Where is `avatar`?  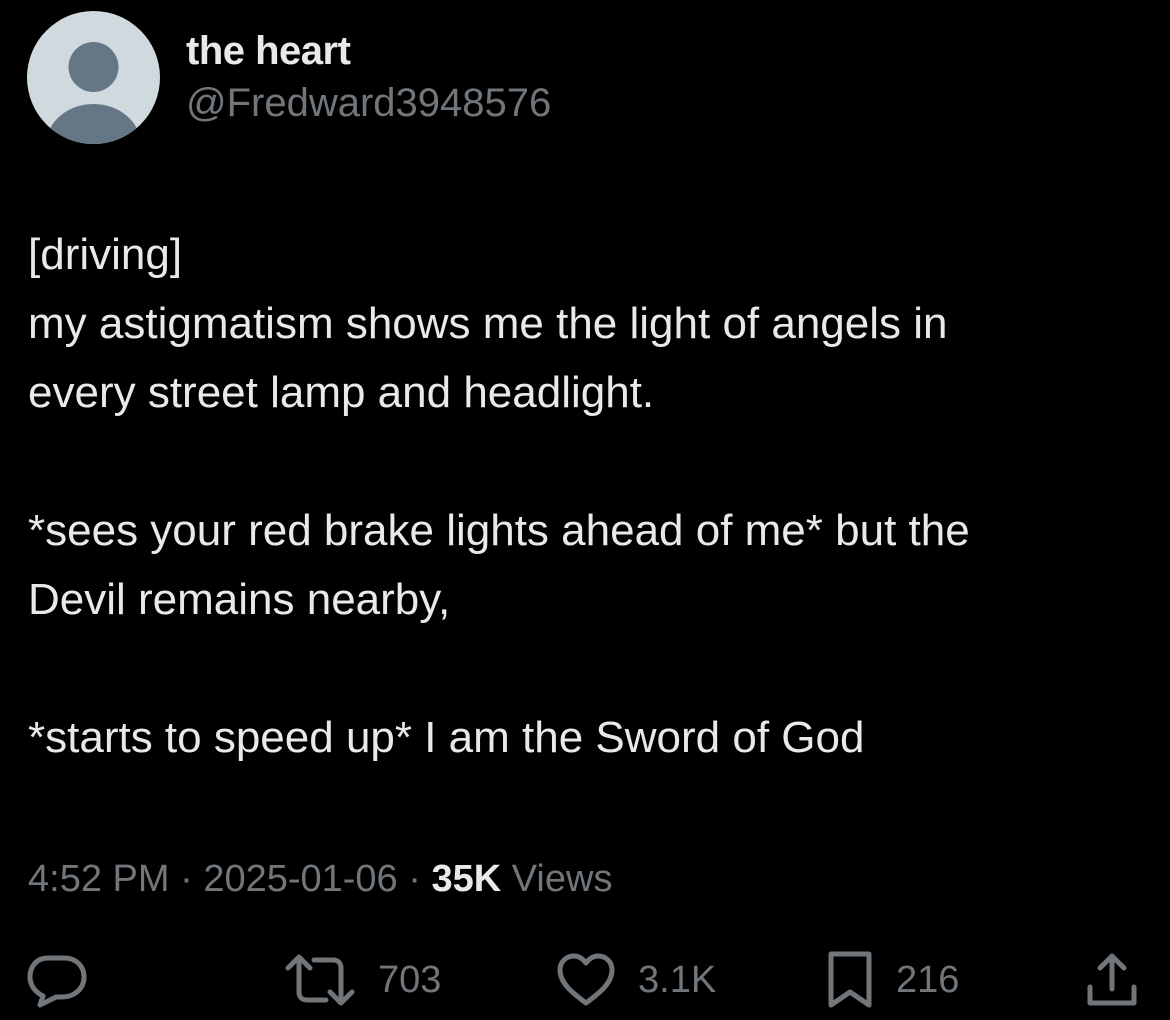 avatar is located at coordinates (93, 77).